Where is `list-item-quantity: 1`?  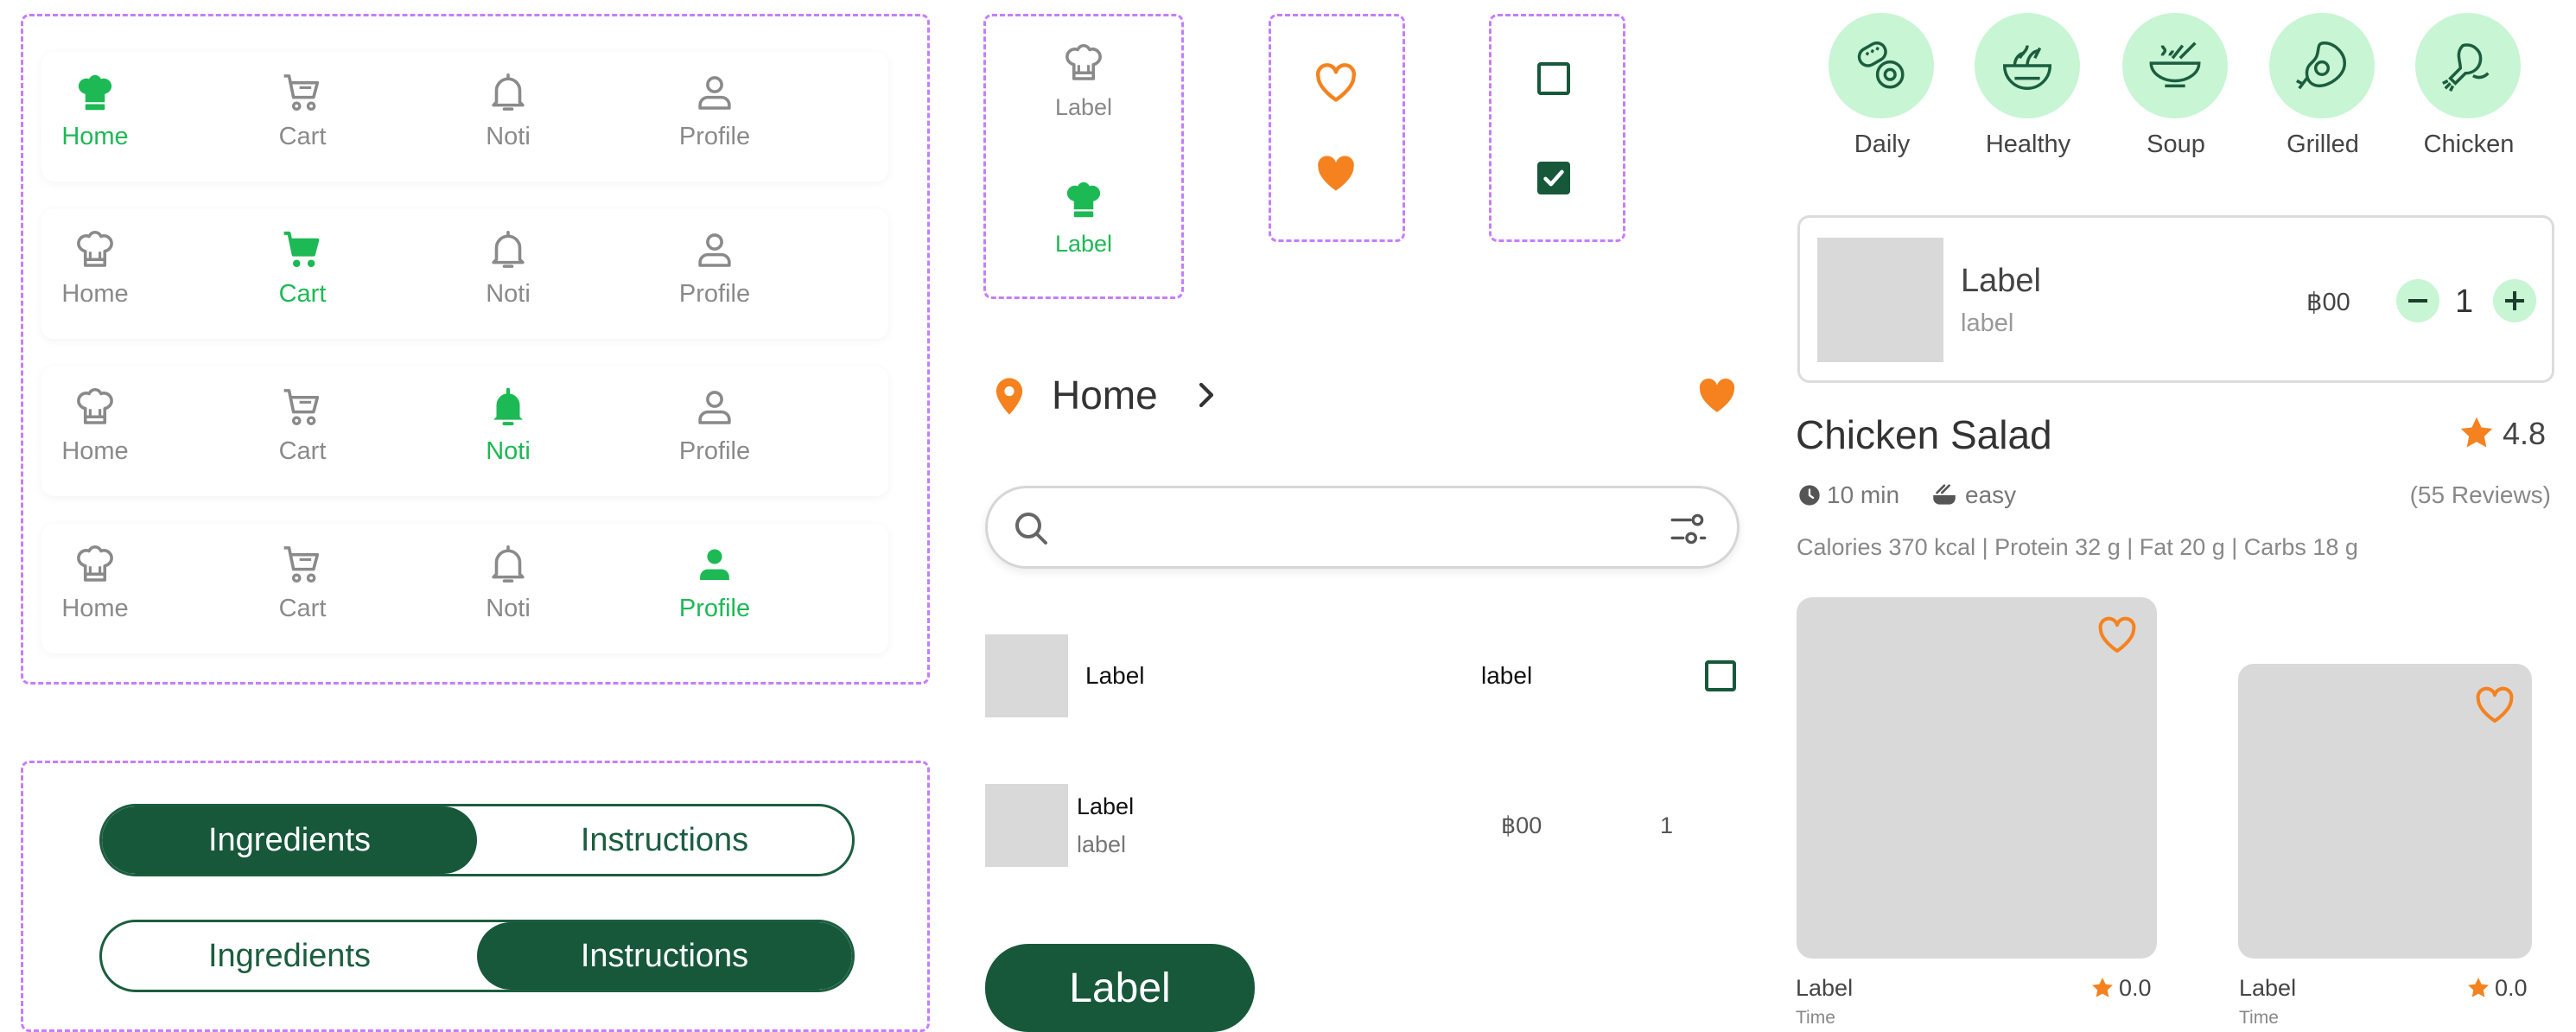 list-item-quantity: 1 is located at coordinates (1667, 825).